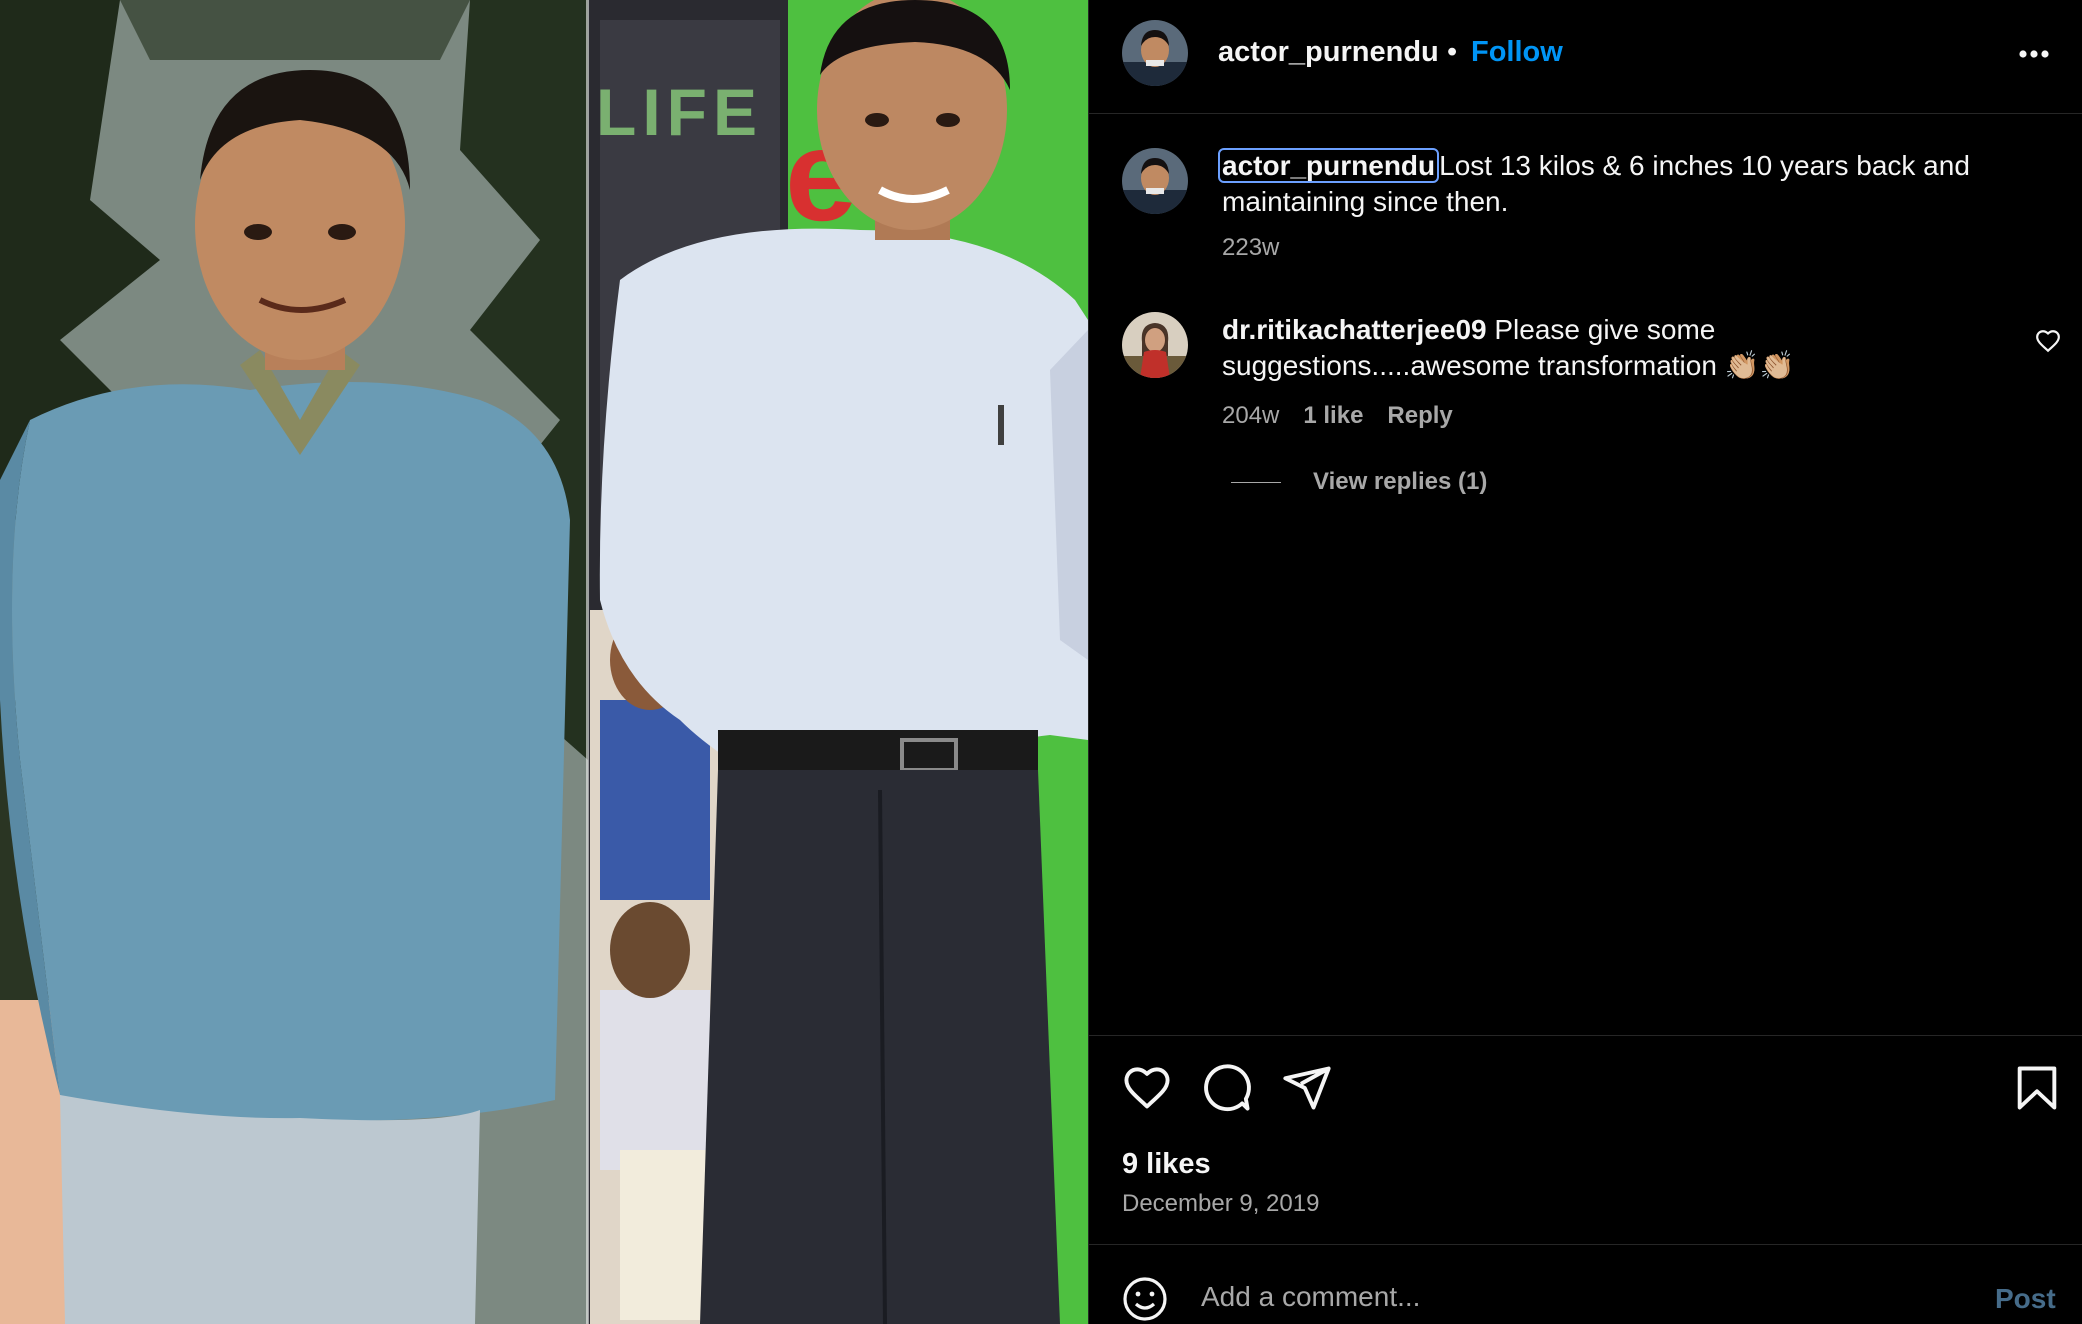 This screenshot has width=2082, height=1324. Describe the element at coordinates (1328, 52) in the screenshot. I see `author-username: actor_purnendu` at that location.